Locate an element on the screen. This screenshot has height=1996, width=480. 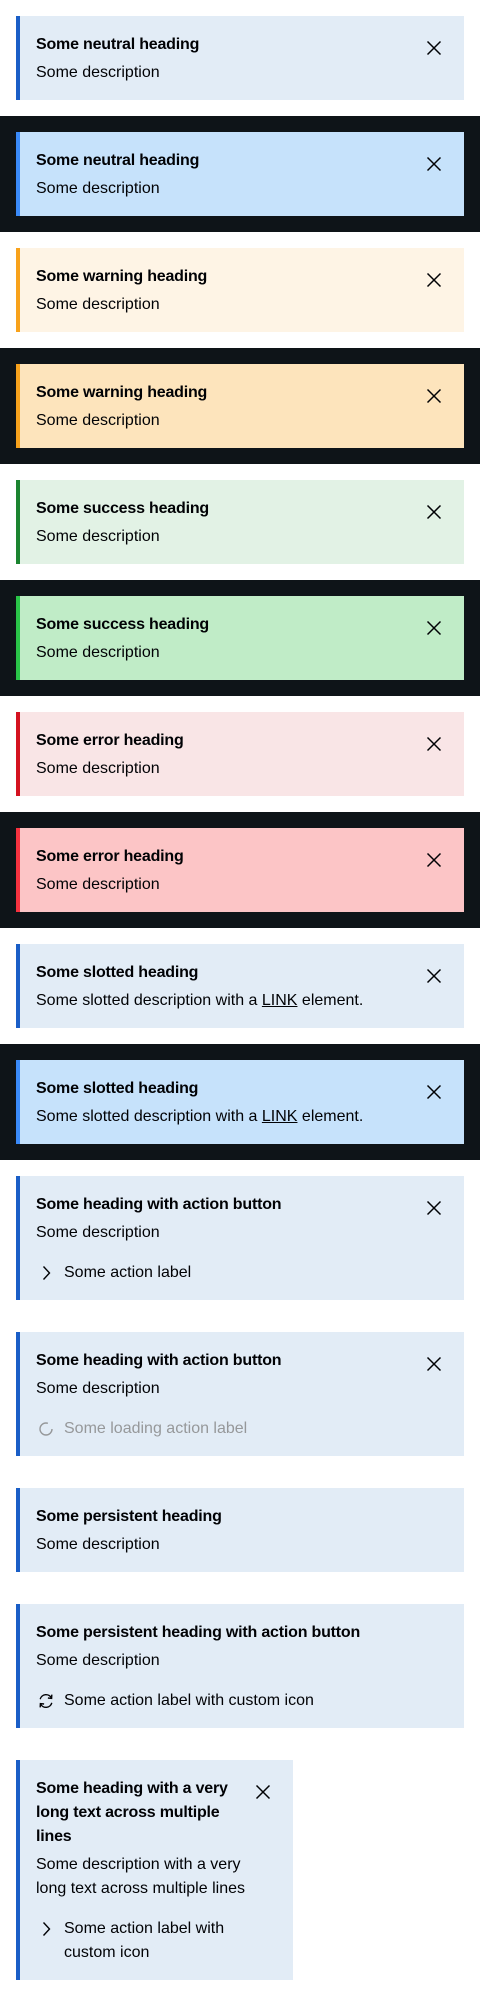
chevron-right-icon is located at coordinates (46, 1273).